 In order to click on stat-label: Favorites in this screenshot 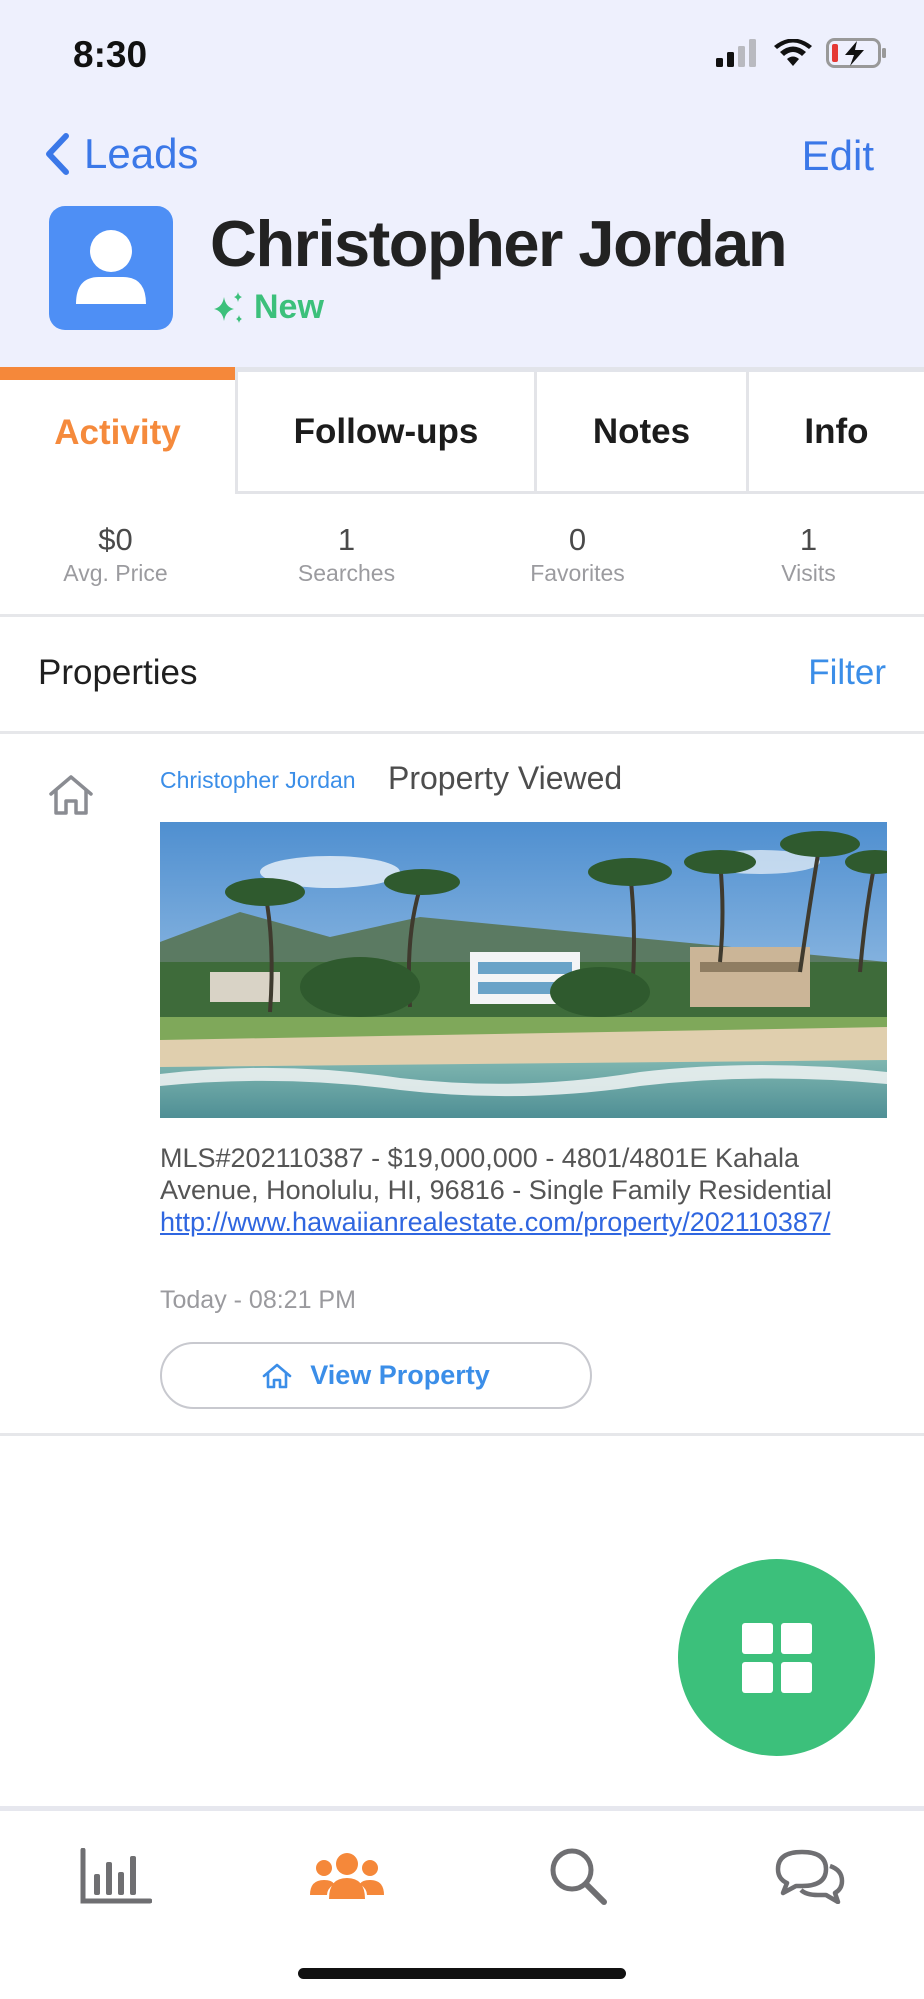, I will do `click(577, 573)`.